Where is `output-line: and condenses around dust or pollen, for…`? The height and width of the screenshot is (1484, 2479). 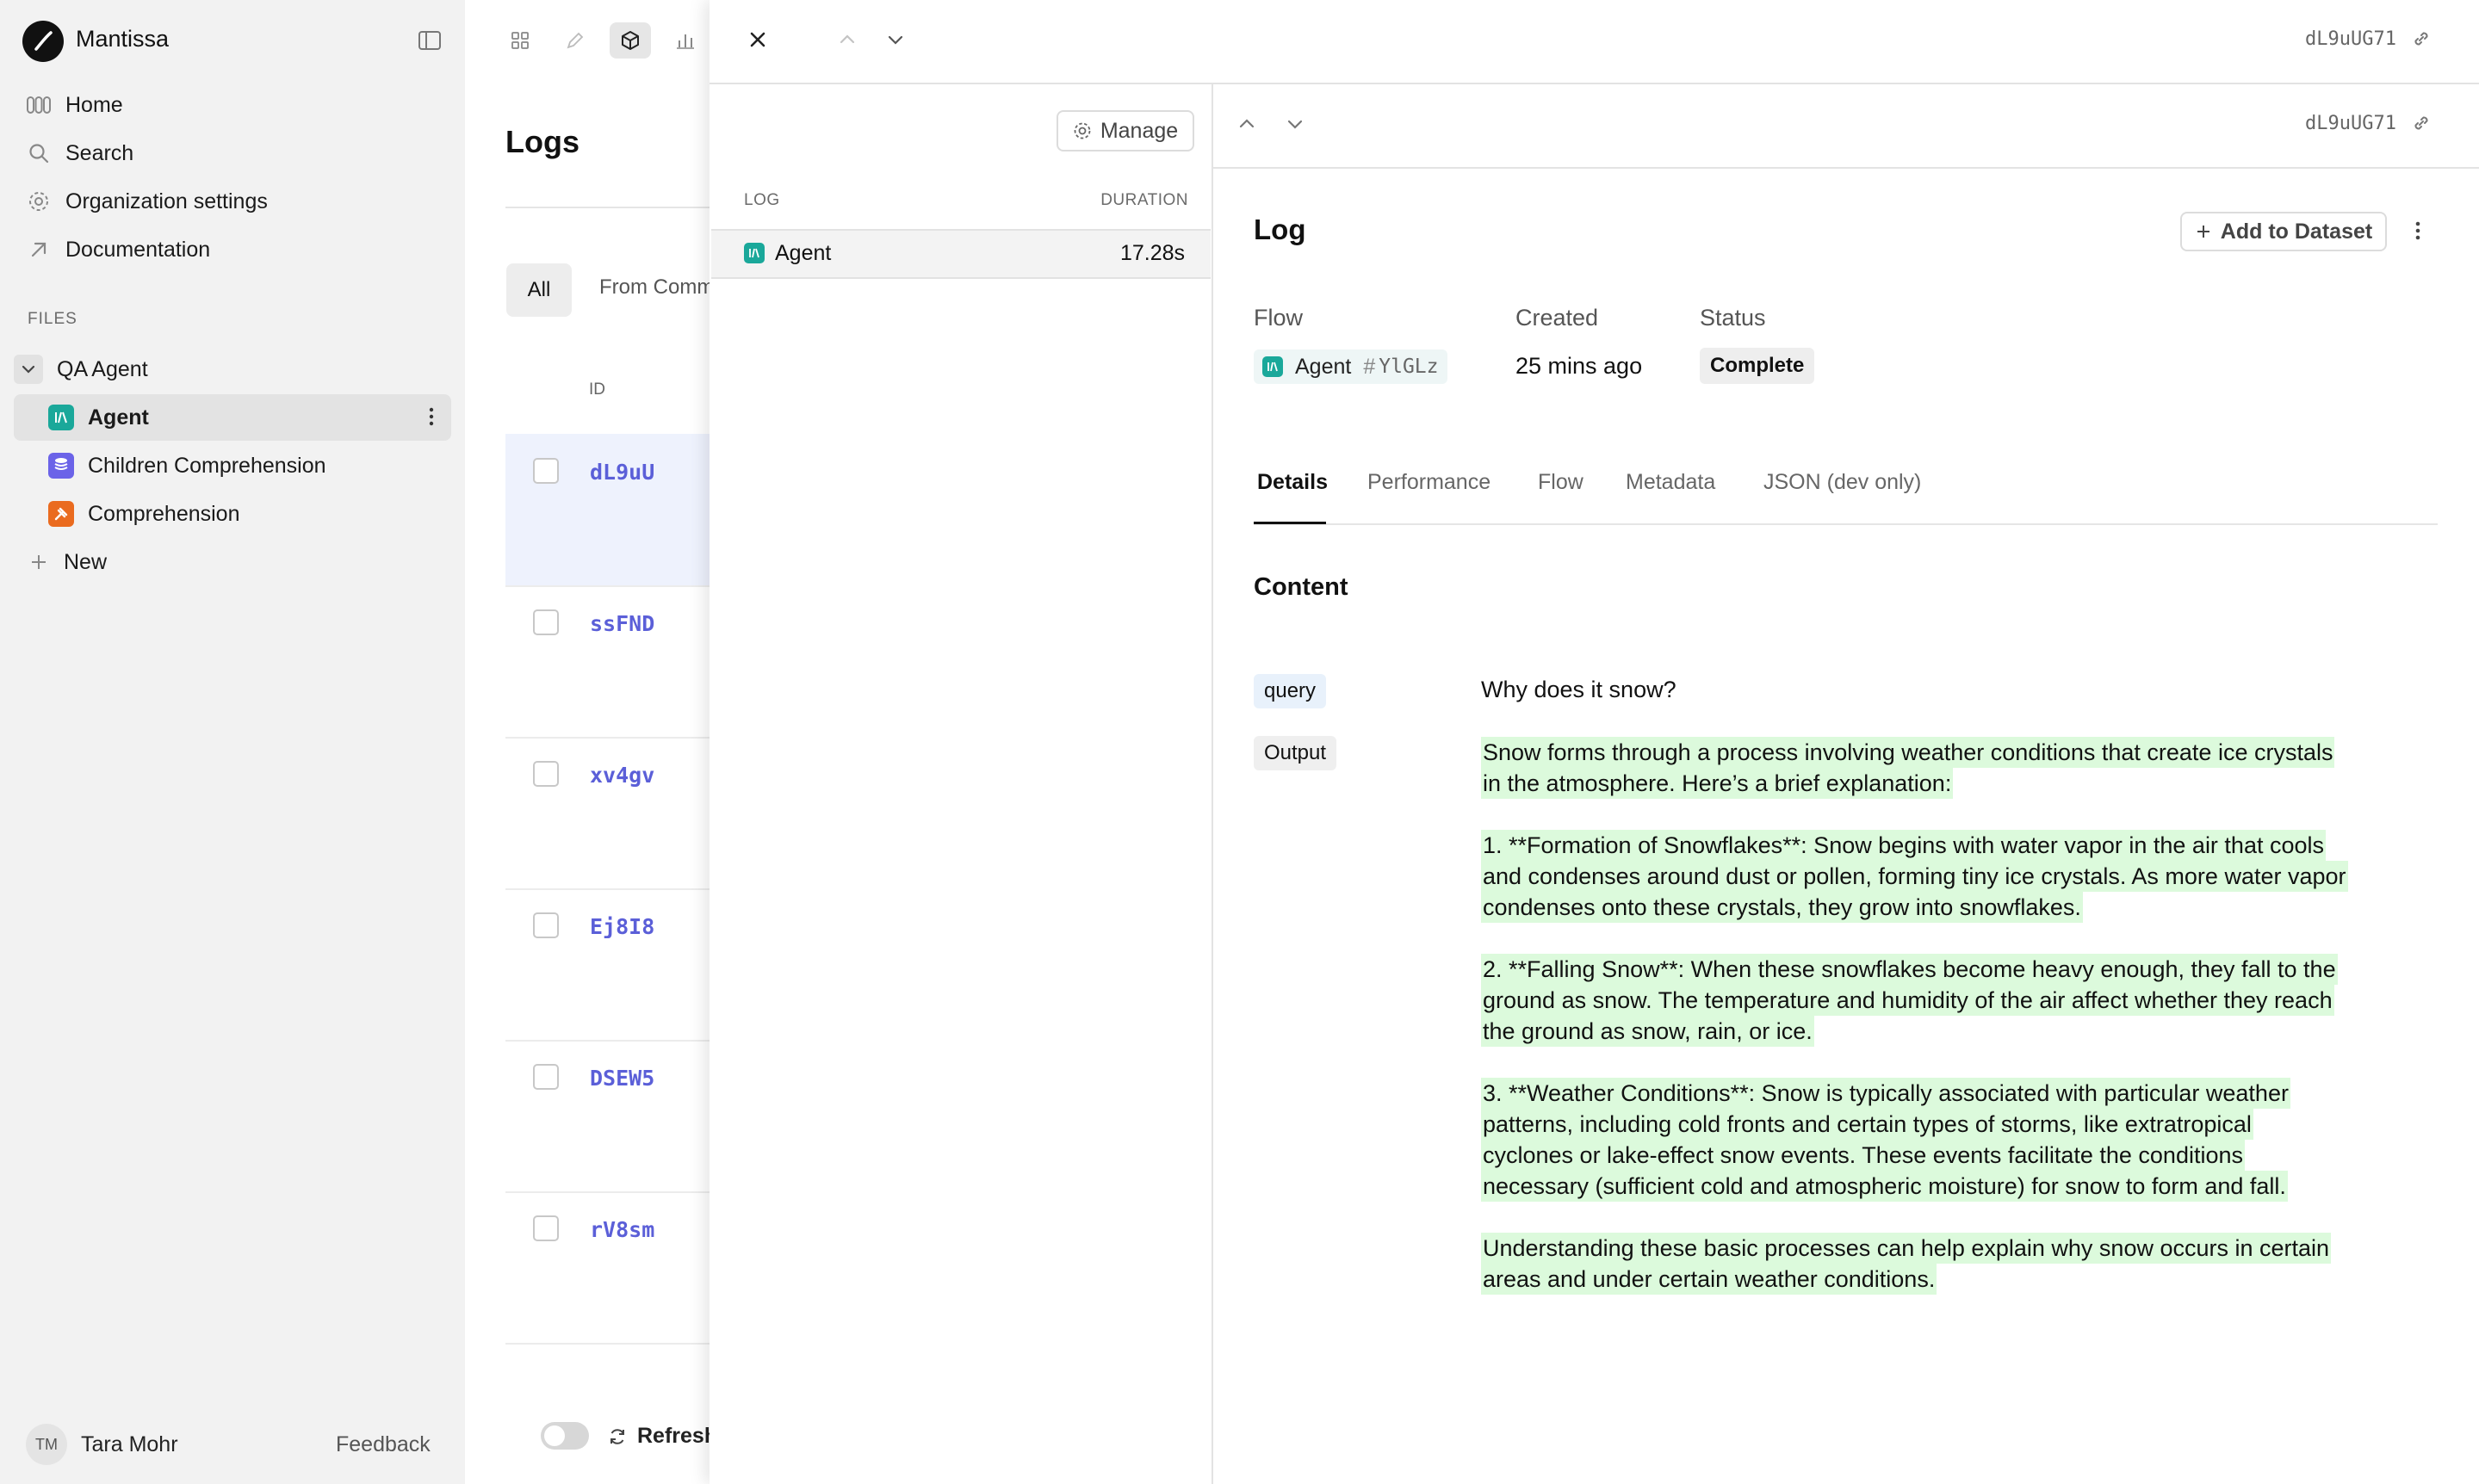 output-line: and condenses around dust or pollen, for… is located at coordinates (1914, 876).